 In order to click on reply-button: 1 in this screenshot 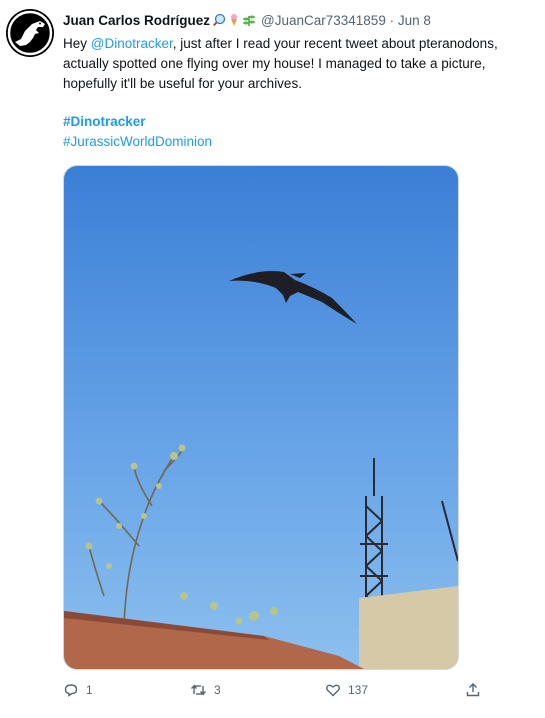, I will do `click(78, 690)`.